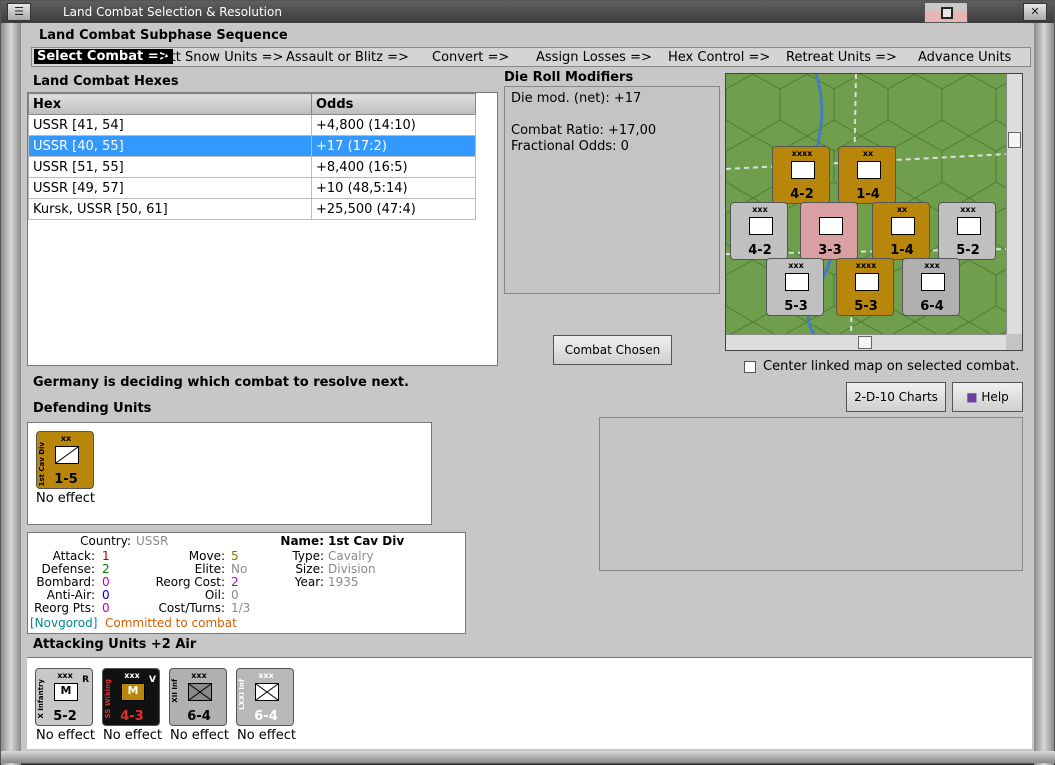 The image size is (1055, 765). What do you see at coordinates (471, 57) in the screenshot?
I see `step-convert: Convert =>` at bounding box center [471, 57].